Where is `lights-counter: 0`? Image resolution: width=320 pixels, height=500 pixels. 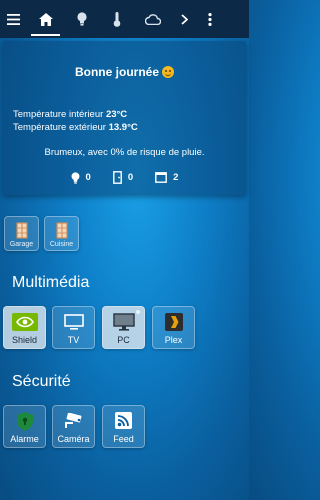 lights-counter: 0 is located at coordinates (81, 177).